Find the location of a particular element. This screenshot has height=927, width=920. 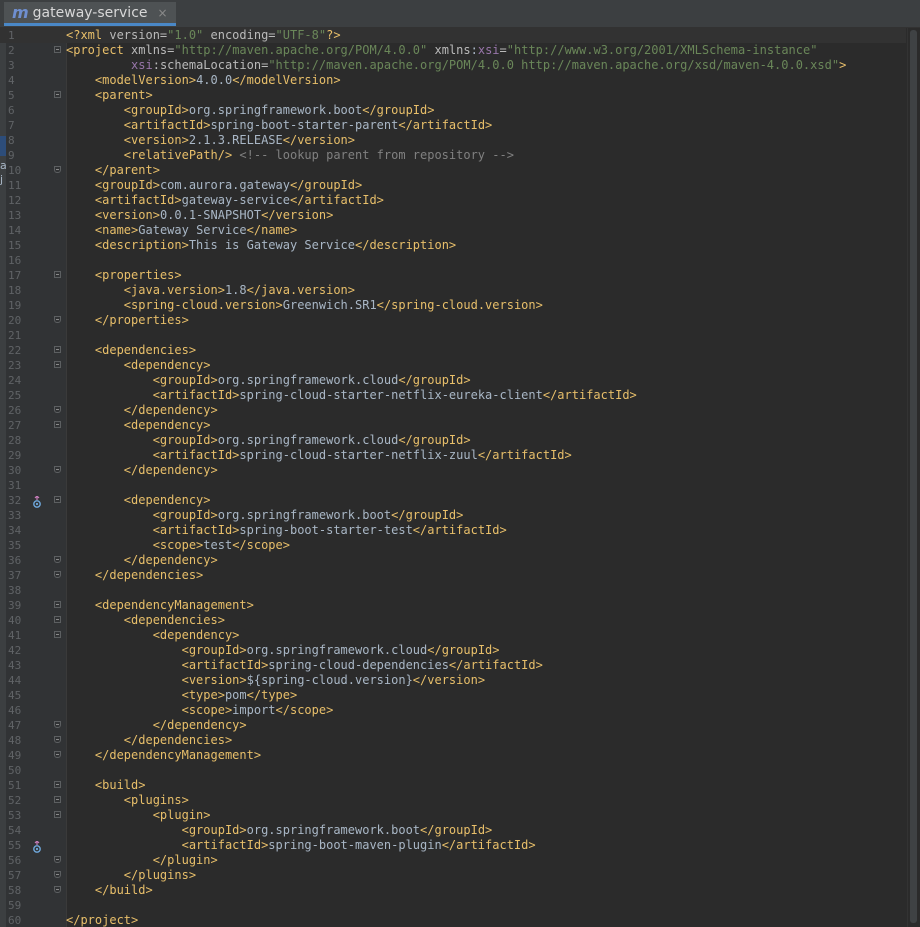

code-text: <dependencyManagement> is located at coordinates (174, 605).